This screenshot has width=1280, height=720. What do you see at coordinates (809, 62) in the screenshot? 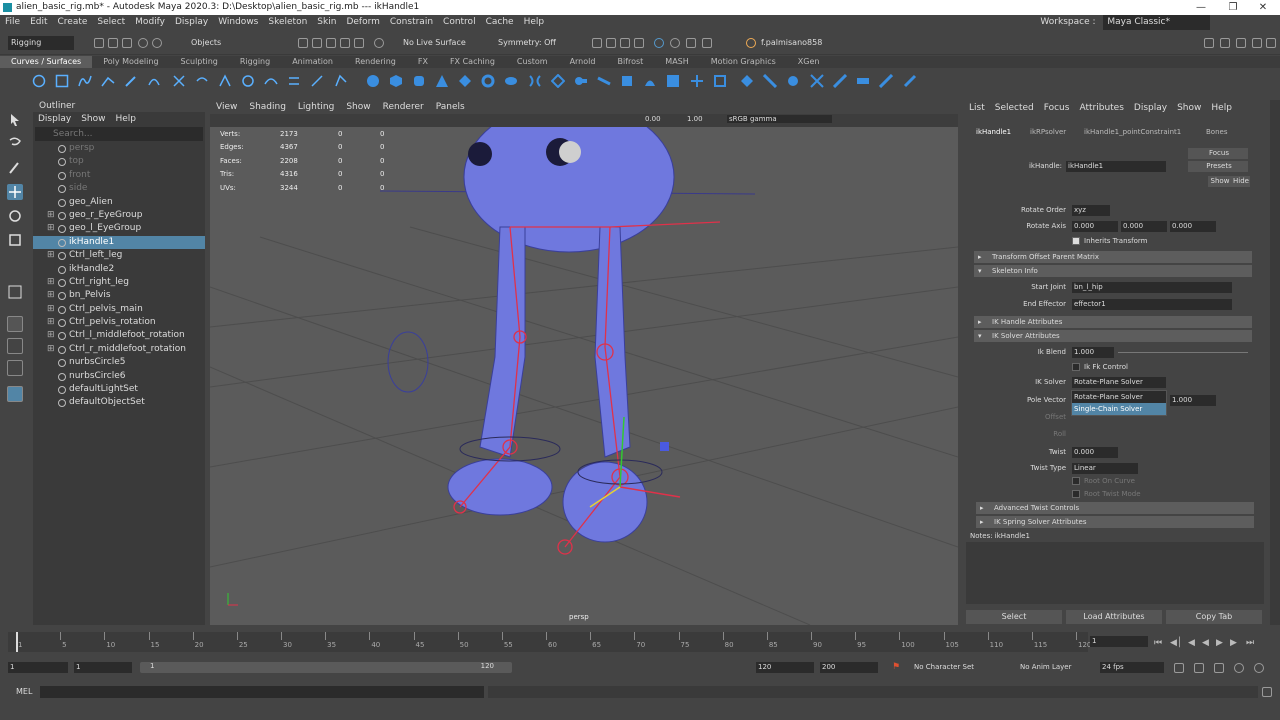
I see `shelf-tab-xgen: XGen` at bounding box center [809, 62].